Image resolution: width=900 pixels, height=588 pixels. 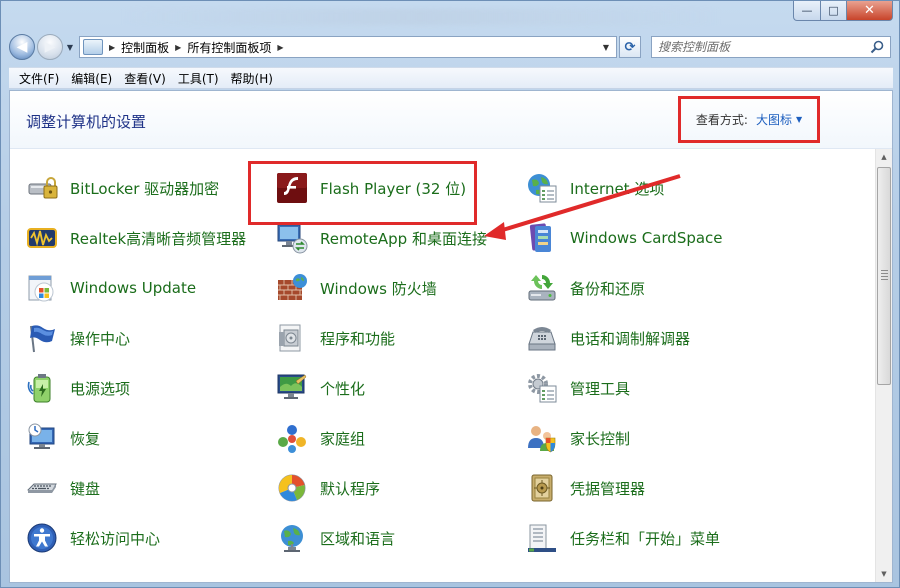 I want to click on view-by-highlight: 查看方式: 大图标 ▼, so click(x=749, y=119).